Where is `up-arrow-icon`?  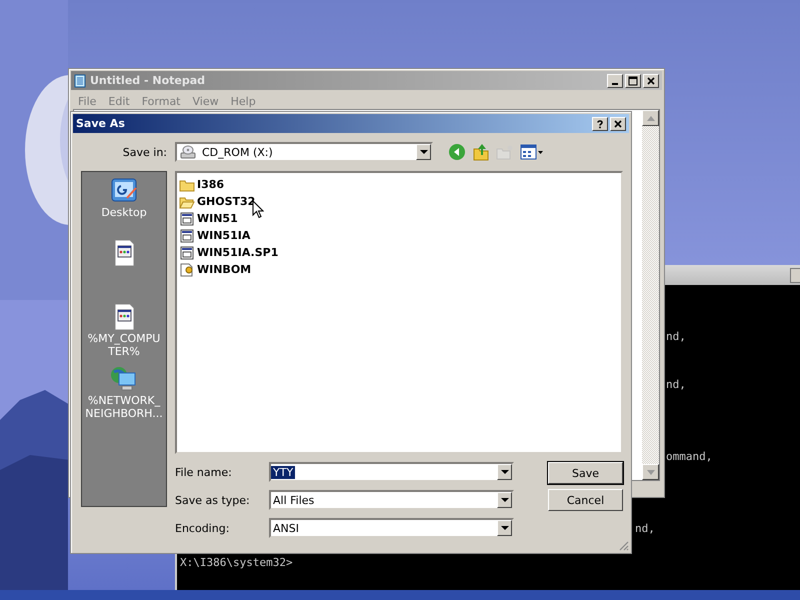 up-arrow-icon is located at coordinates (650, 118).